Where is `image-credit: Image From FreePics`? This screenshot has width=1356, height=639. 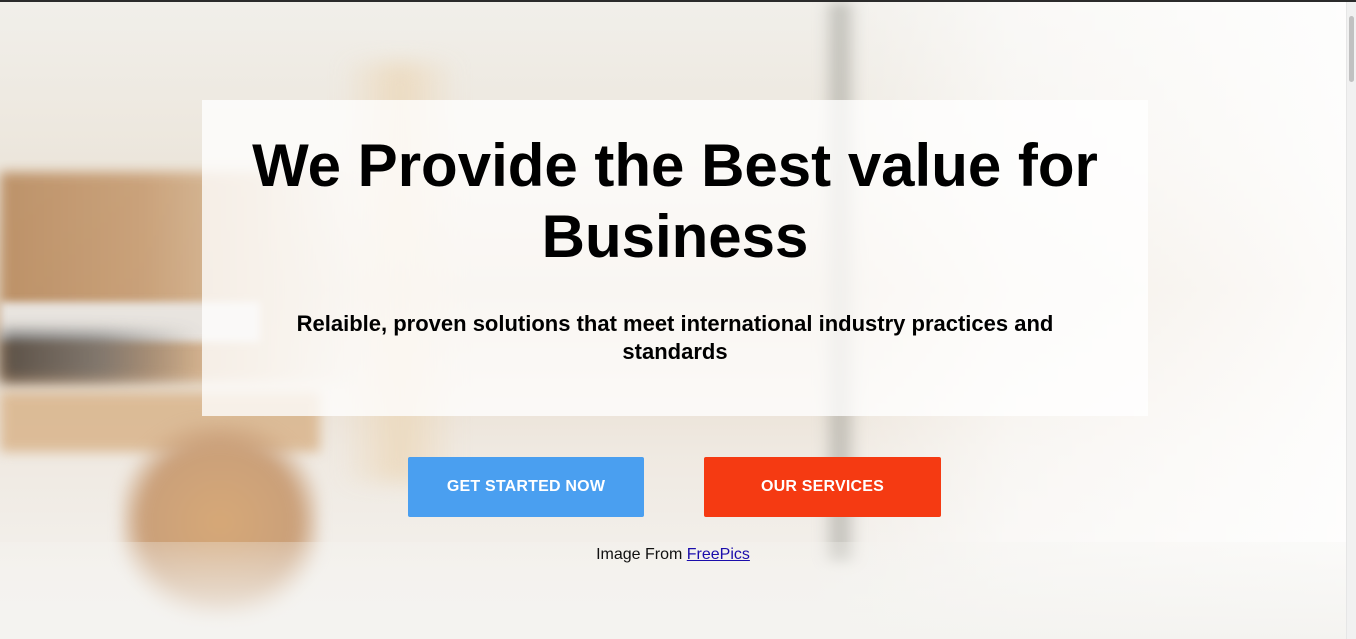 image-credit: Image From FreePics is located at coordinates (673, 555).